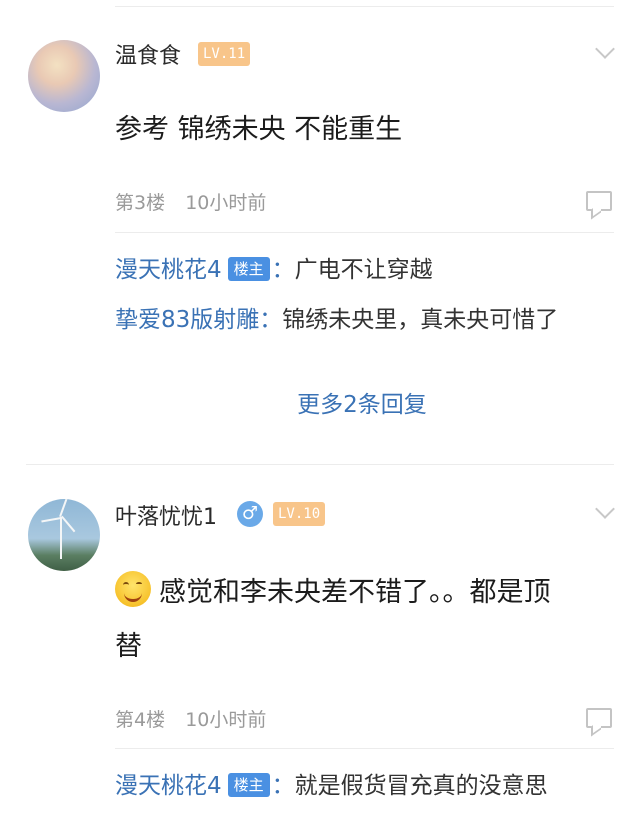  What do you see at coordinates (299, 514) in the screenshot?
I see `level-badge: LV.10` at bounding box center [299, 514].